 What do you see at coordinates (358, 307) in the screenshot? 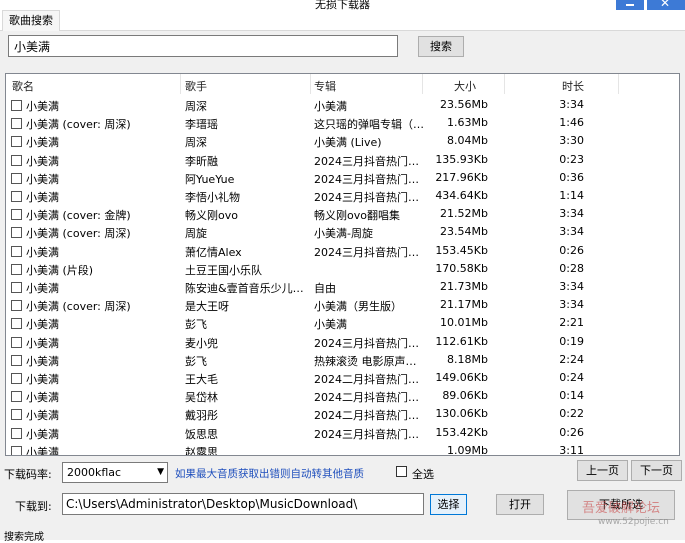
I see `song-album: 小美满（男生版）` at bounding box center [358, 307].